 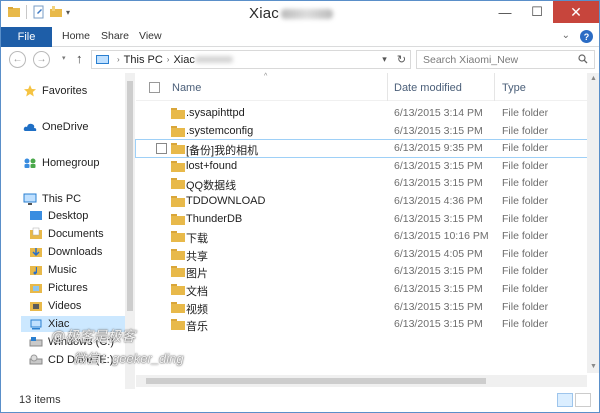 I want to click on homegroup-icon, so click(x=30, y=163).